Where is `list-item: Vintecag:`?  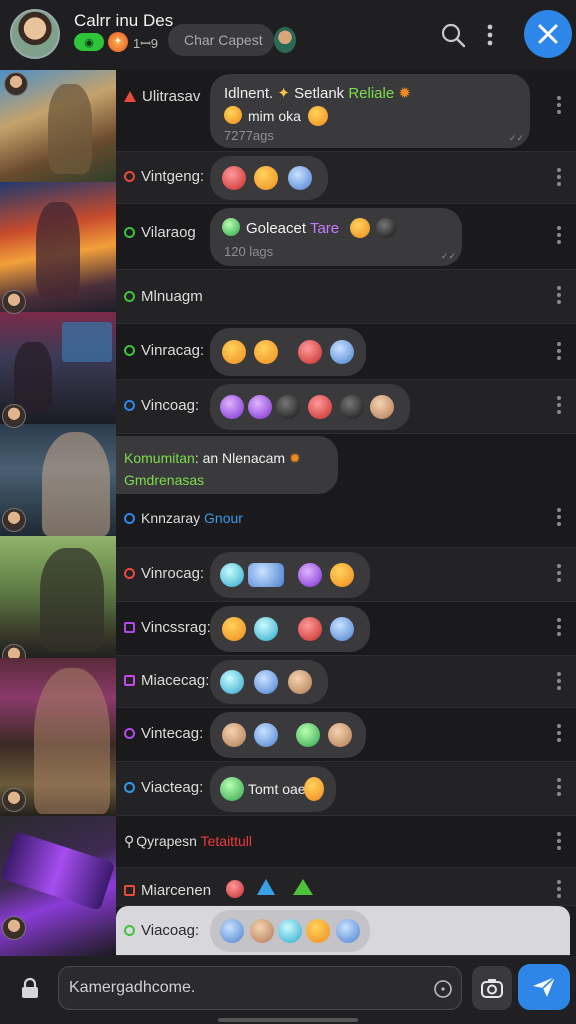 list-item: Vintecag: is located at coordinates (346, 735).